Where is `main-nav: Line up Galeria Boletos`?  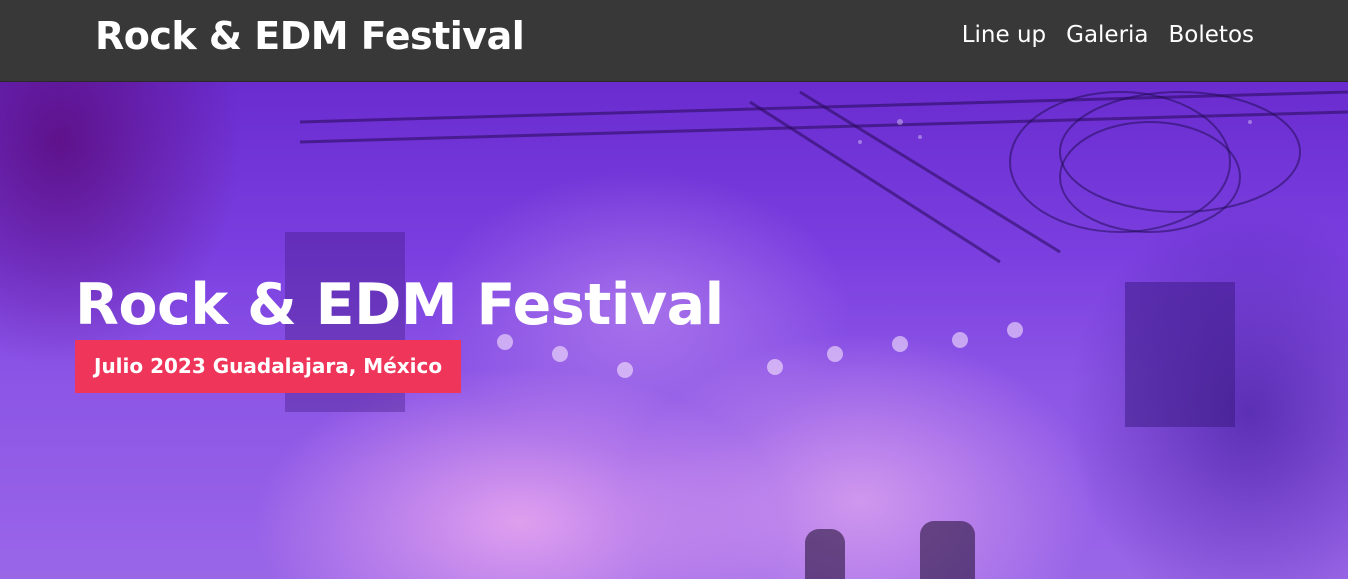 main-nav: Line up Galeria Boletos is located at coordinates (1108, 35).